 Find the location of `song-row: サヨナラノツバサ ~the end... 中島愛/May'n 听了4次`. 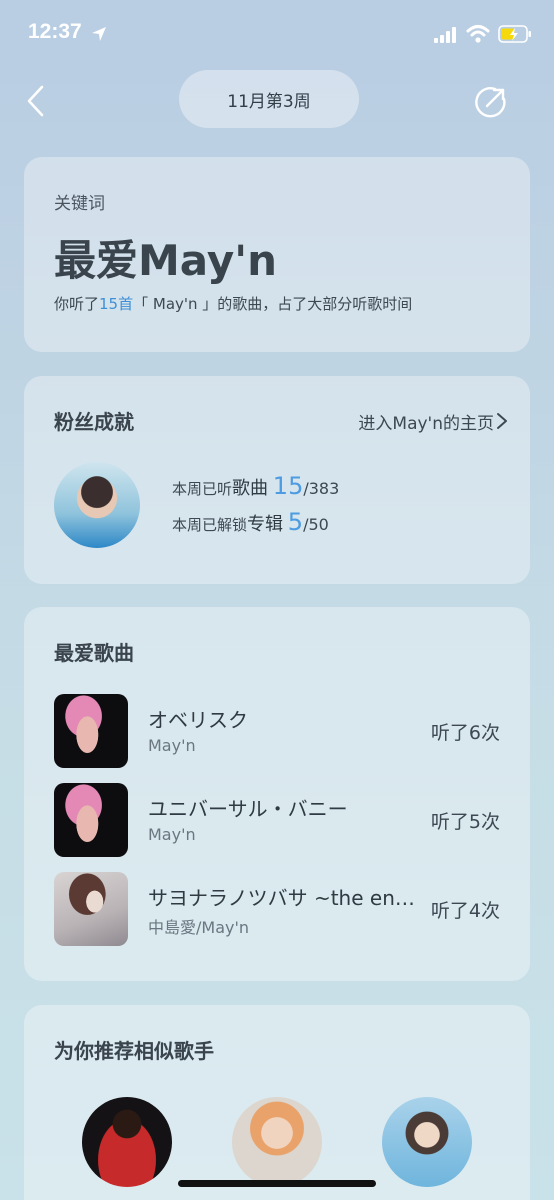

song-row: サヨナラノツバサ ~the end... 中島愛/May'n 听了4次 is located at coordinates (277, 909).